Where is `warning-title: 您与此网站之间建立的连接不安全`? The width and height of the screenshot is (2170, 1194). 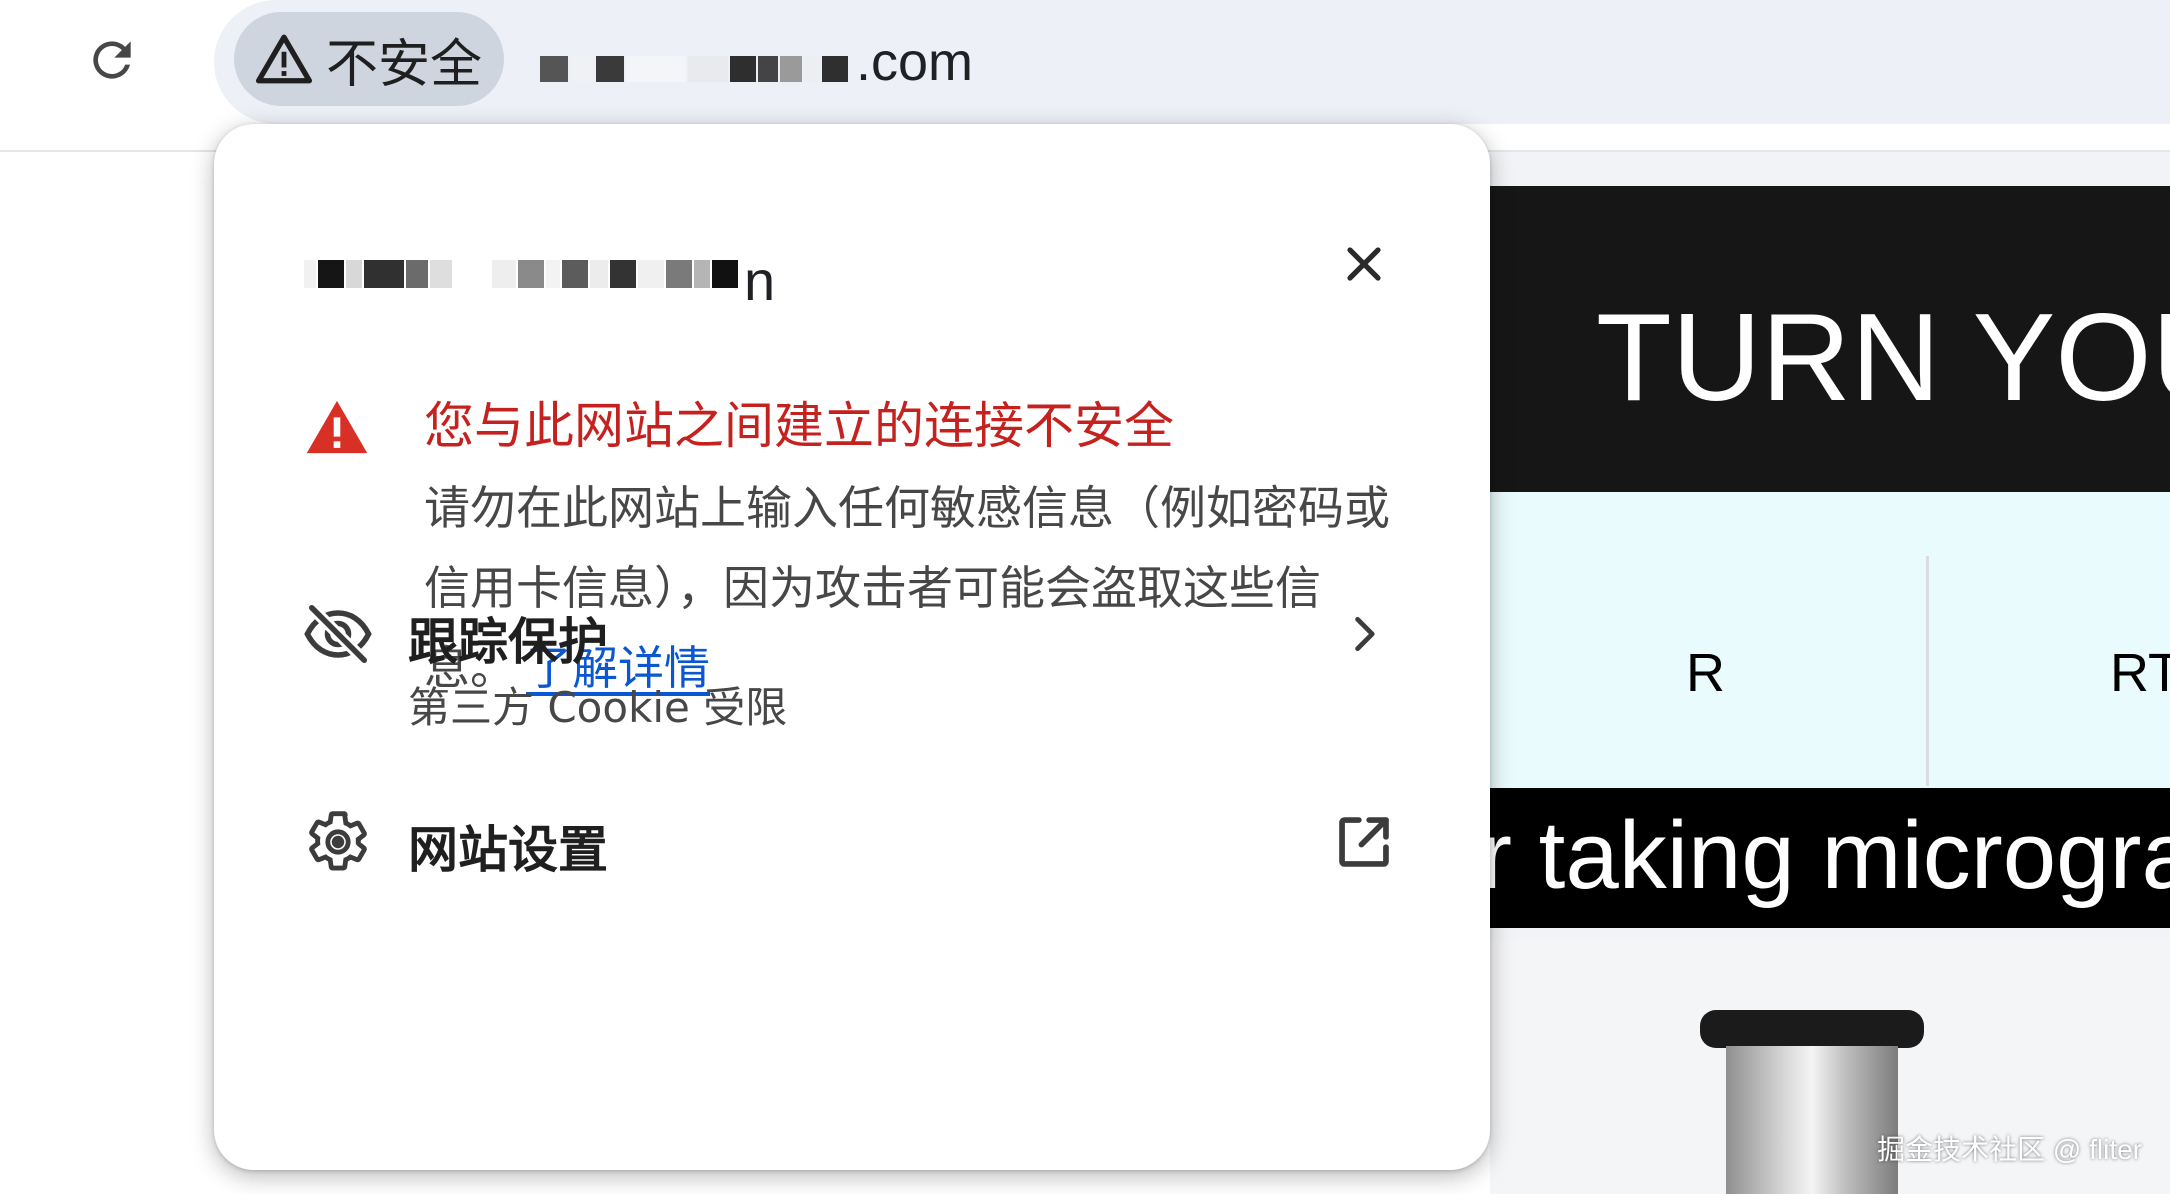 warning-title: 您与此网站之间建立的连接不安全 is located at coordinates (799, 426).